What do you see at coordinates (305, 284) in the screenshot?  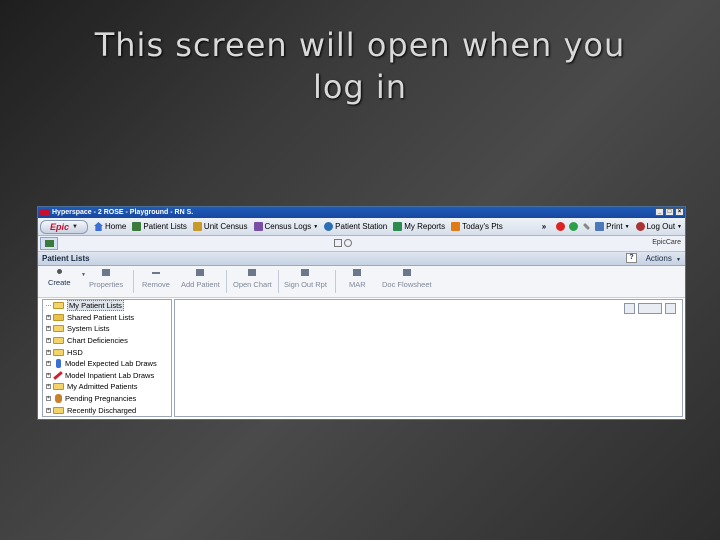 I see `sign-out-rpt-label: Sign Out Rpt` at bounding box center [305, 284].